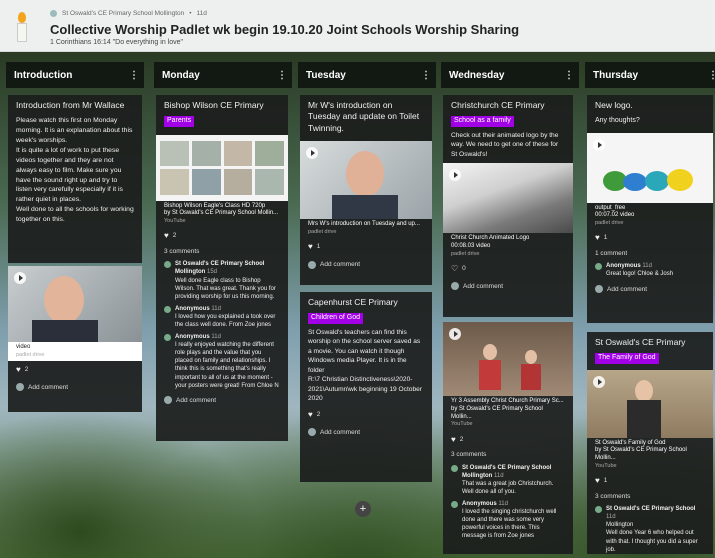  I want to click on post-body: Any thoughts?, so click(617, 121).